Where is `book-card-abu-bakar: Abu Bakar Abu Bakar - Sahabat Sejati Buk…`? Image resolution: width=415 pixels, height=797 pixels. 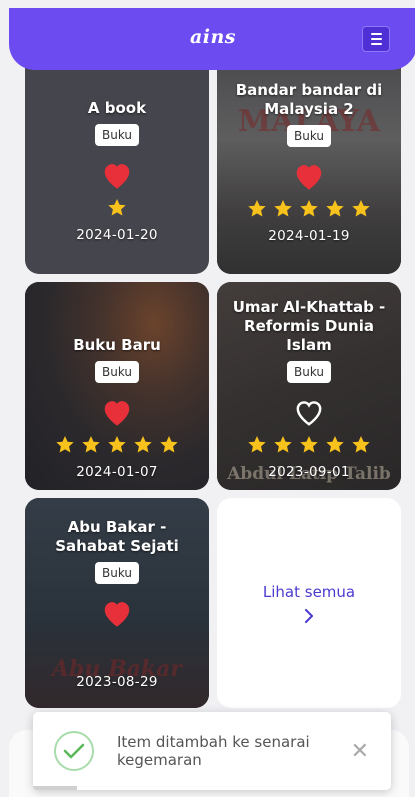
book-card-abu-bakar: Abu Bakar Abu Bakar - Sahabat Sejati Buk… is located at coordinates (117, 603).